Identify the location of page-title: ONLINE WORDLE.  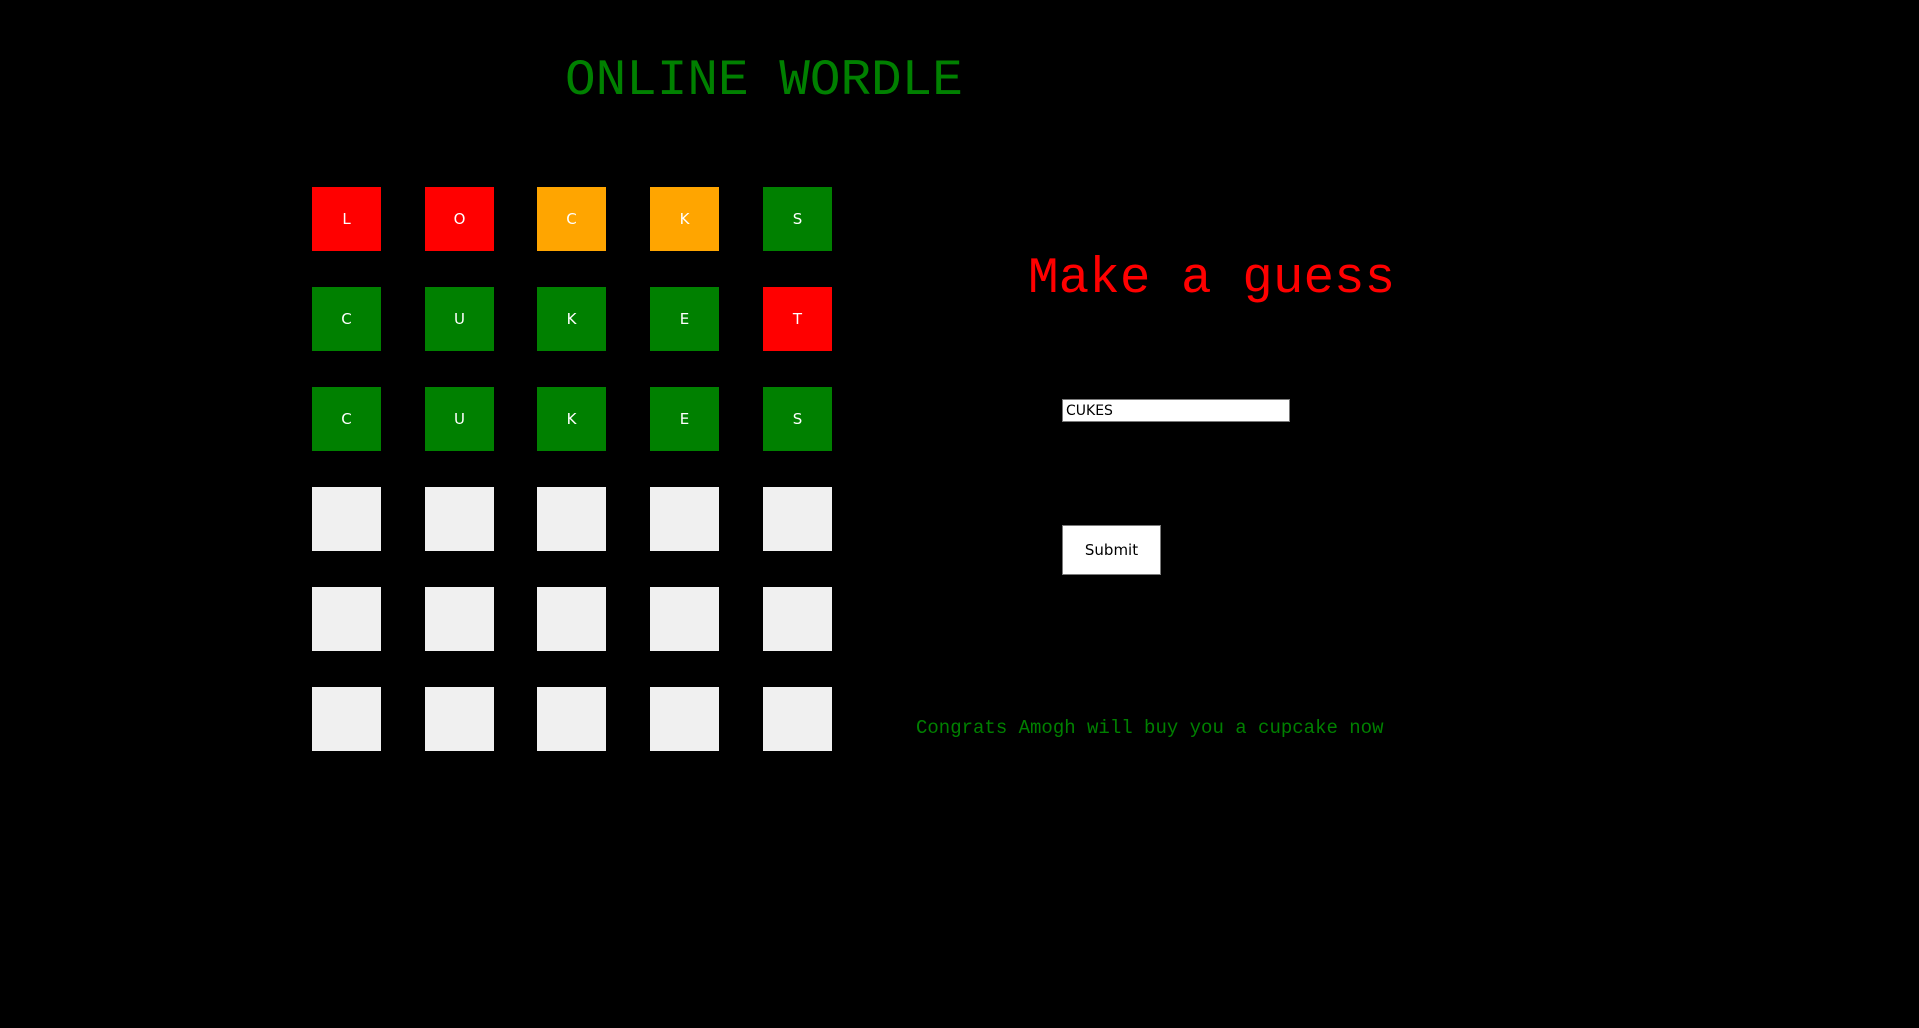
(764, 81).